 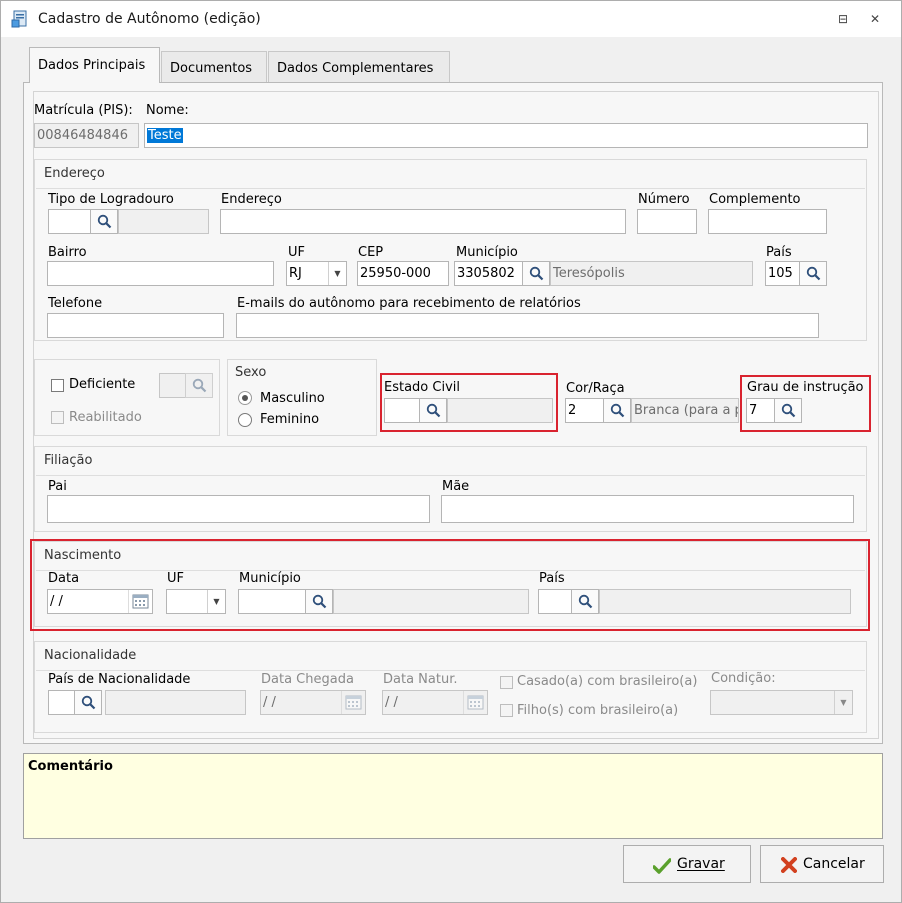 I want to click on comentario-box: Comentário, so click(x=453, y=796).